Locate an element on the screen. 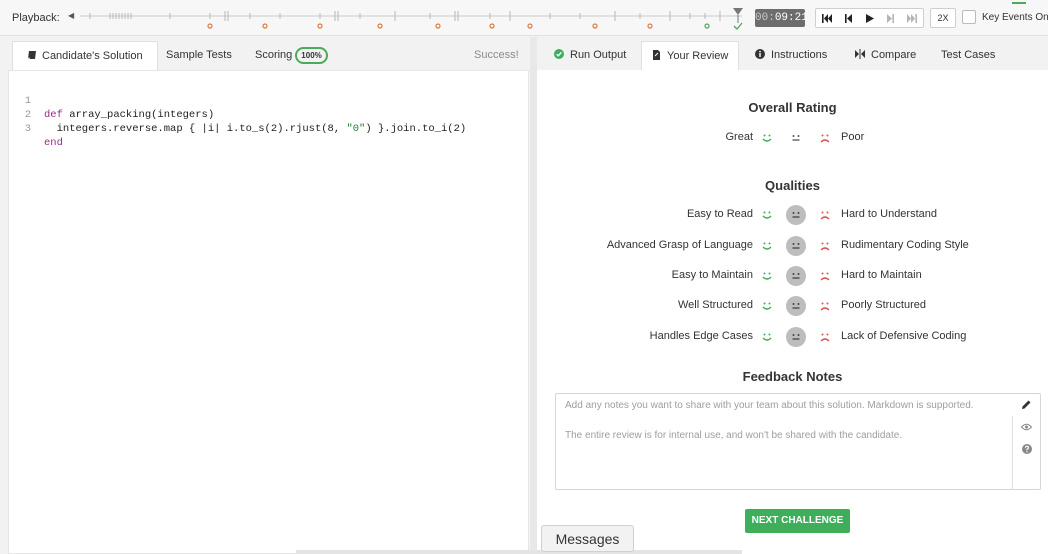 Image resolution: width=1048 pixels, height=554 pixels. code-text: end is located at coordinates (53, 143).